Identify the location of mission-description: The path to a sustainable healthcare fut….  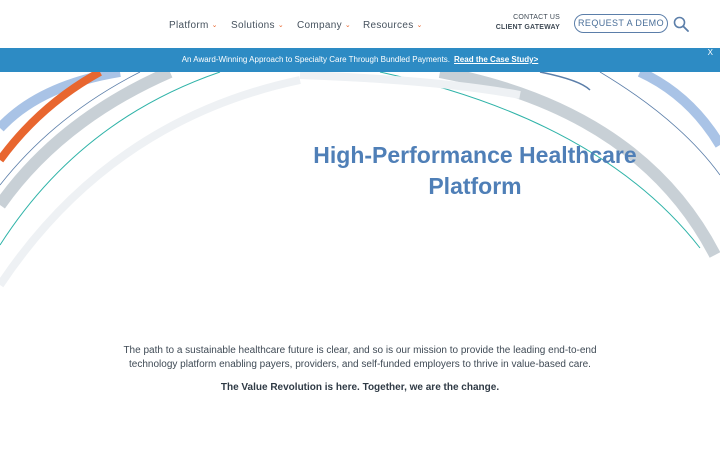
(360, 357).